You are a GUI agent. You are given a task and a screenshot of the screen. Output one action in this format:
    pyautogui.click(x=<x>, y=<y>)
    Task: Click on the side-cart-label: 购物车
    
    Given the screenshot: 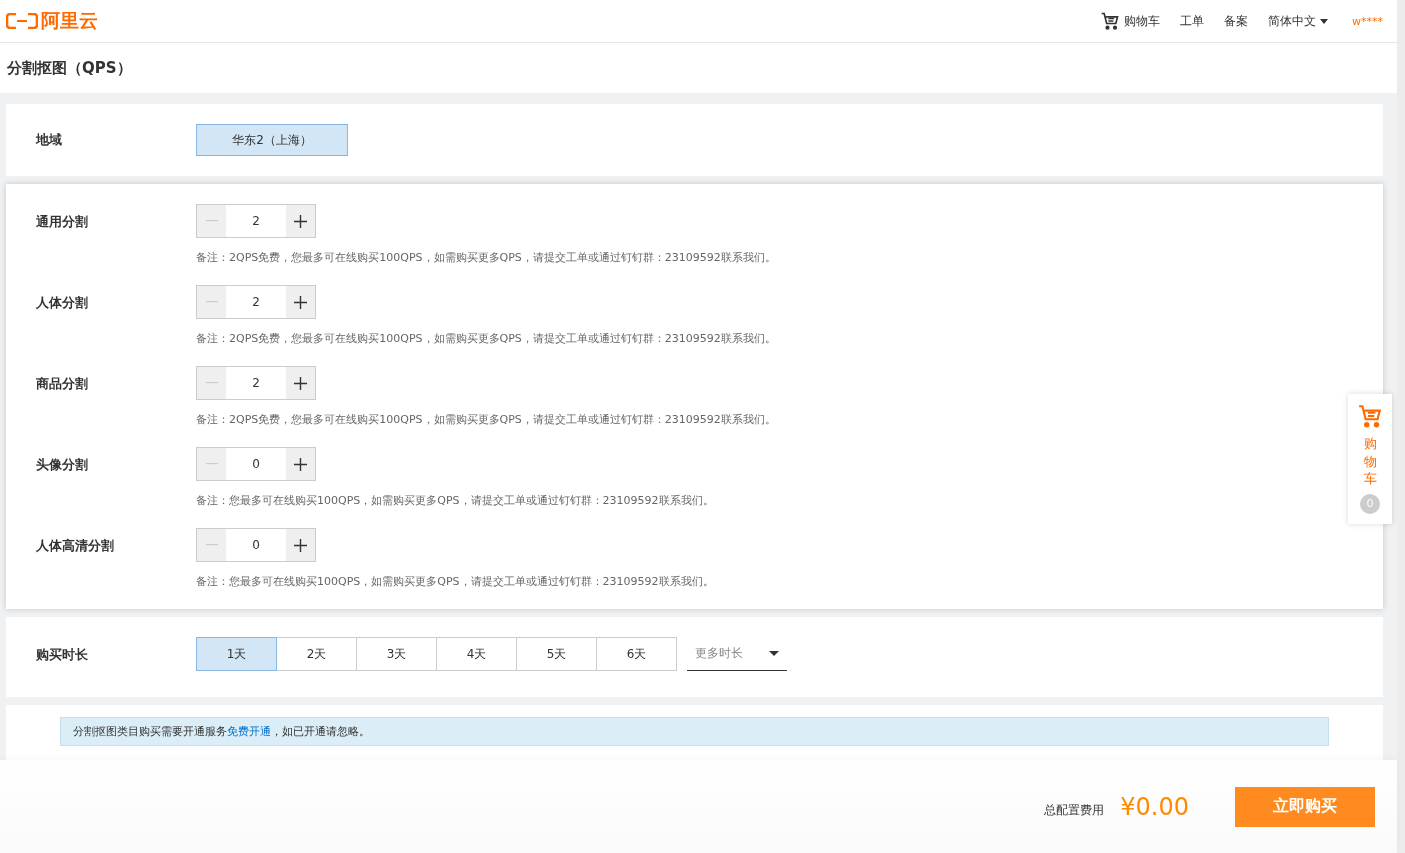 What is the action you would take?
    pyautogui.click(x=1370, y=461)
    